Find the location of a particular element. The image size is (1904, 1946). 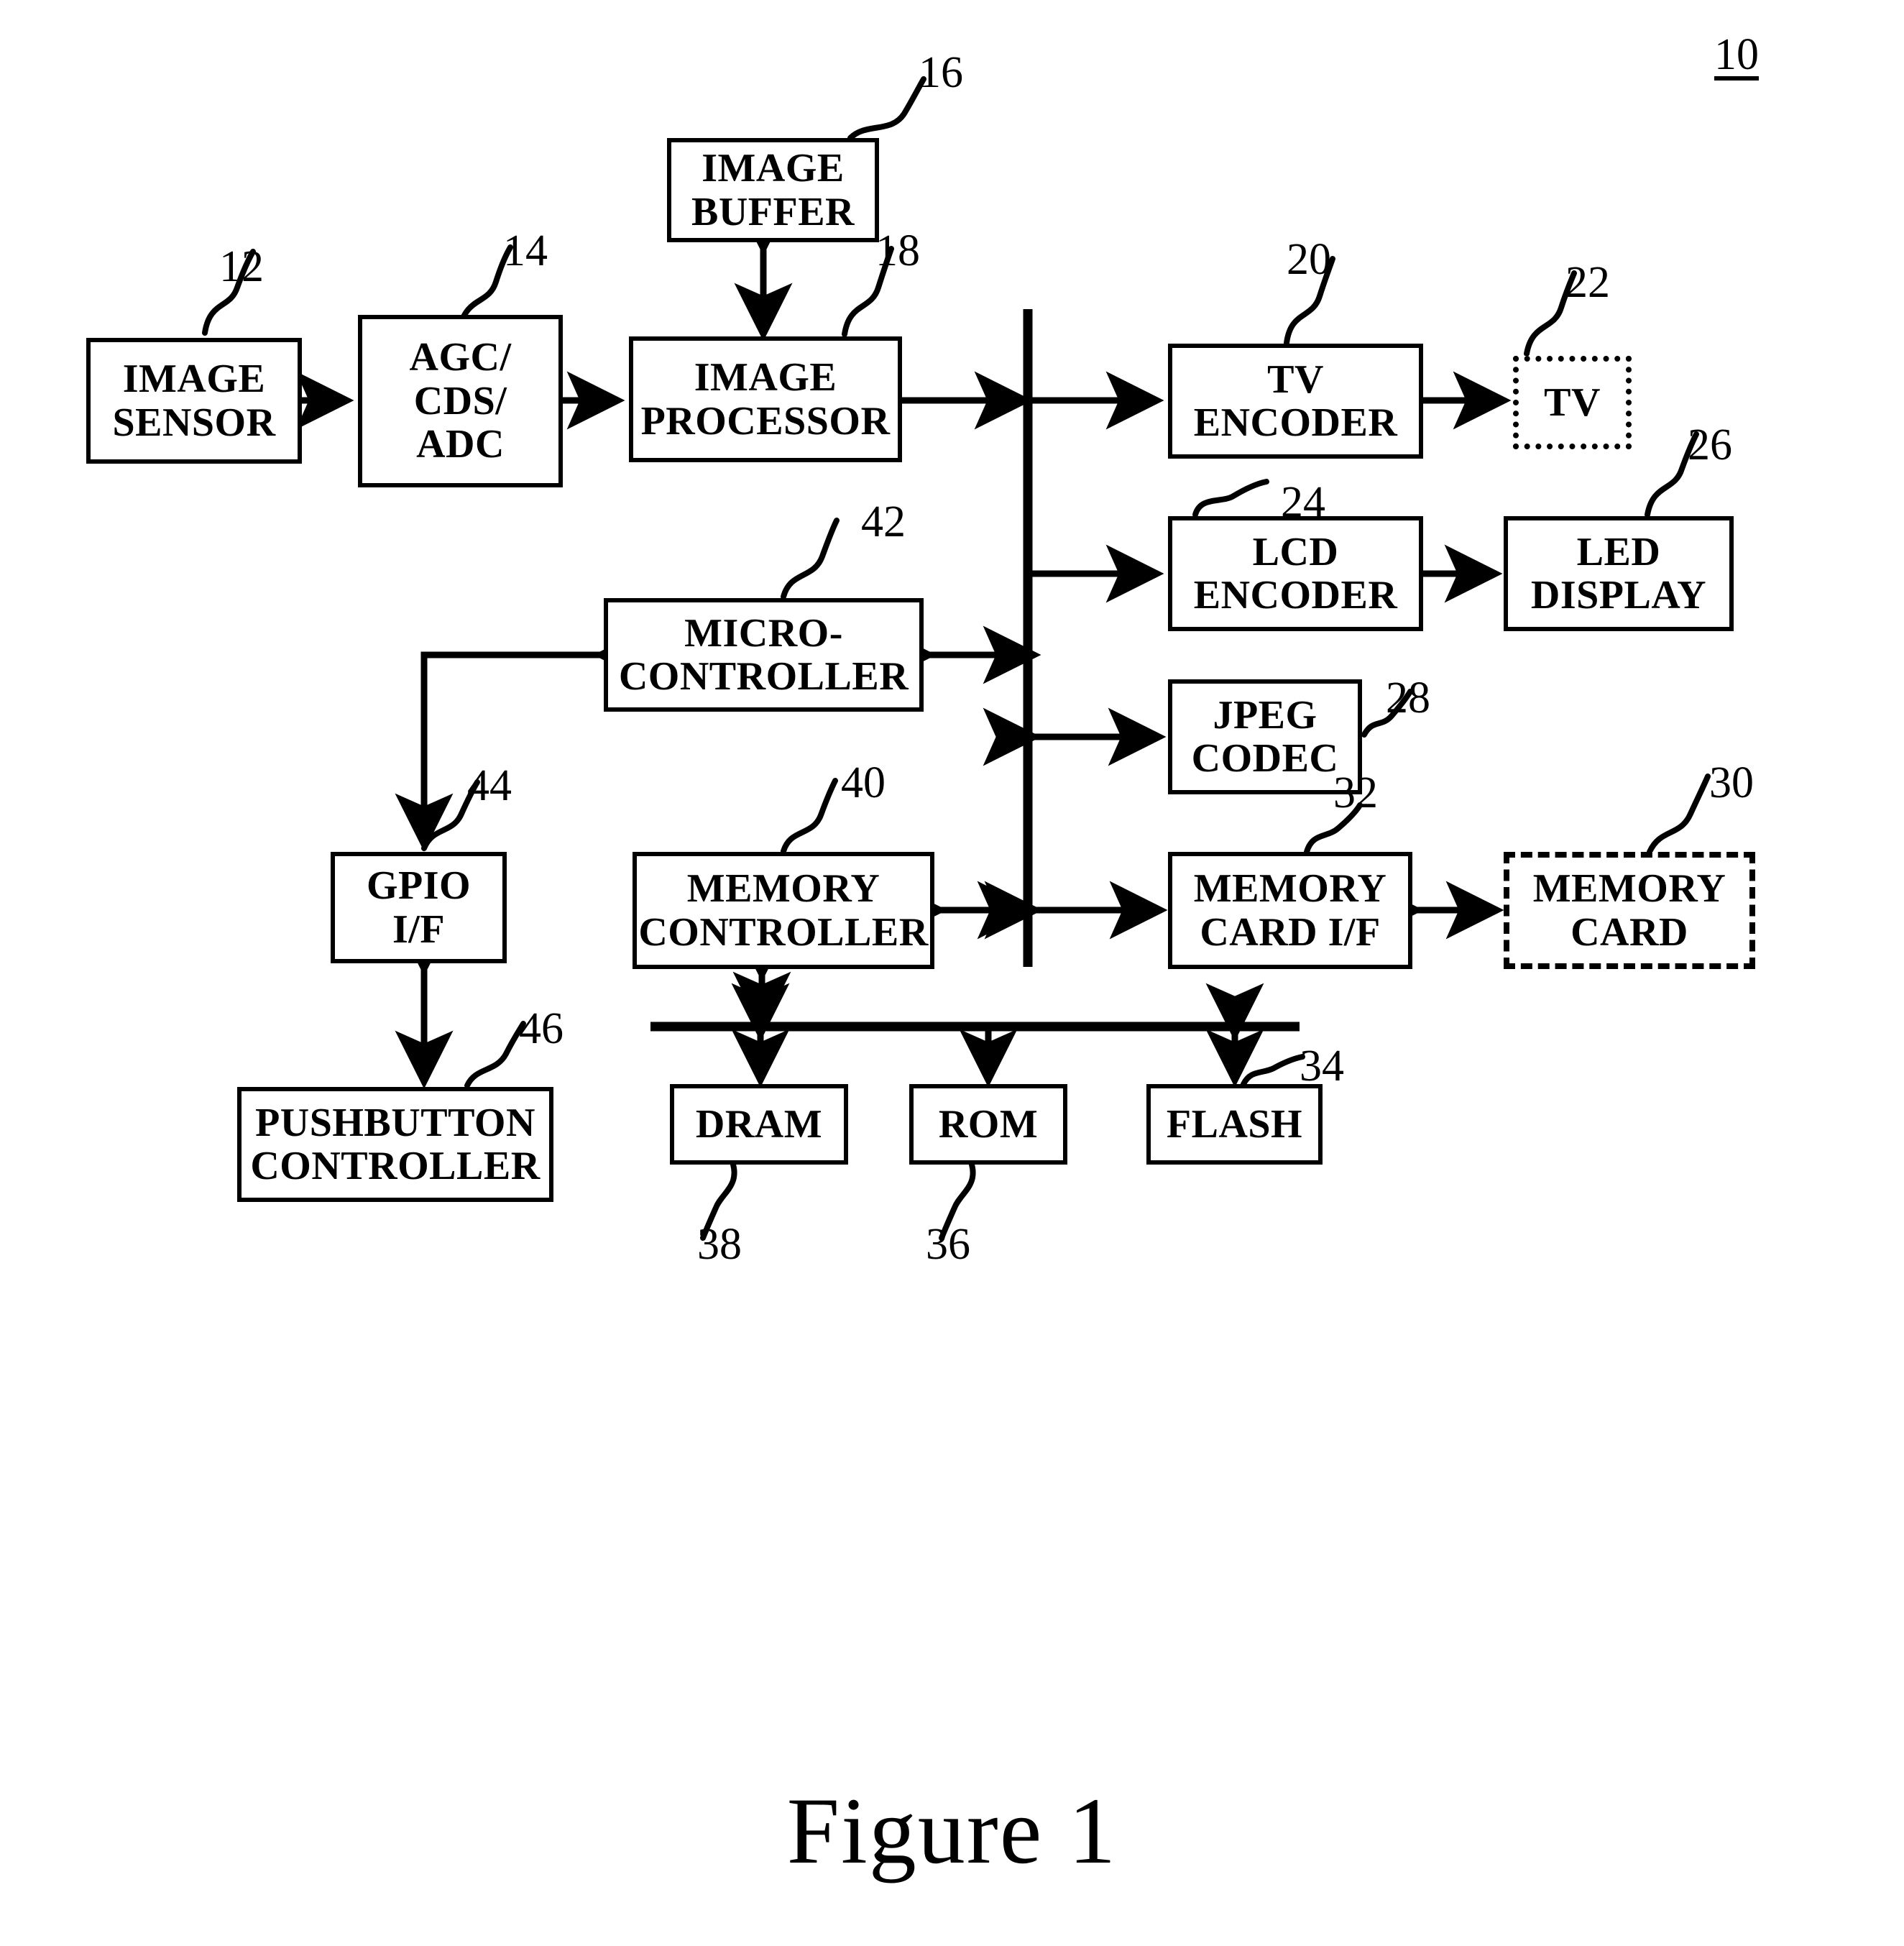

block-memory-card-if: MEMORY CARD I/F is located at coordinates (1290, 910).